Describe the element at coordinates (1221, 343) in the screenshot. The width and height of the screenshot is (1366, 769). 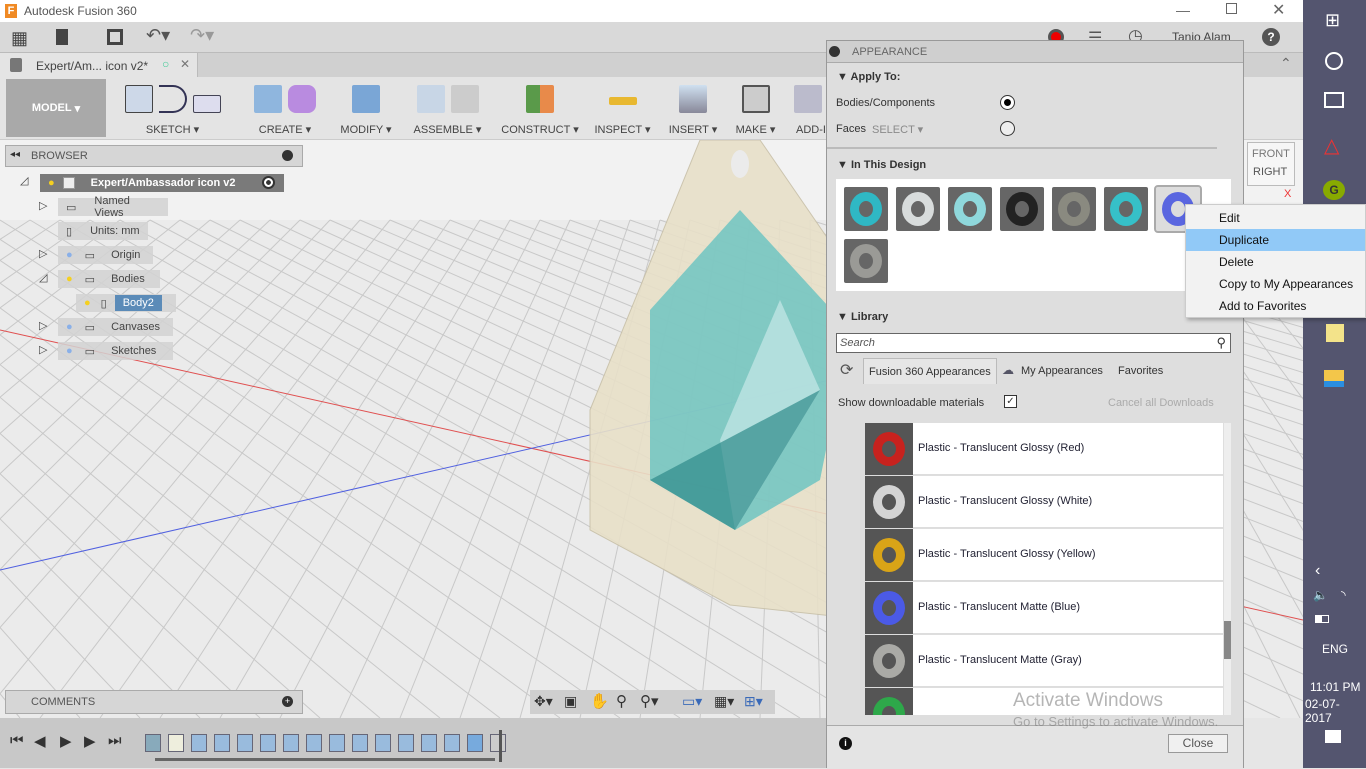
I see `search-icon: ⚲` at that location.